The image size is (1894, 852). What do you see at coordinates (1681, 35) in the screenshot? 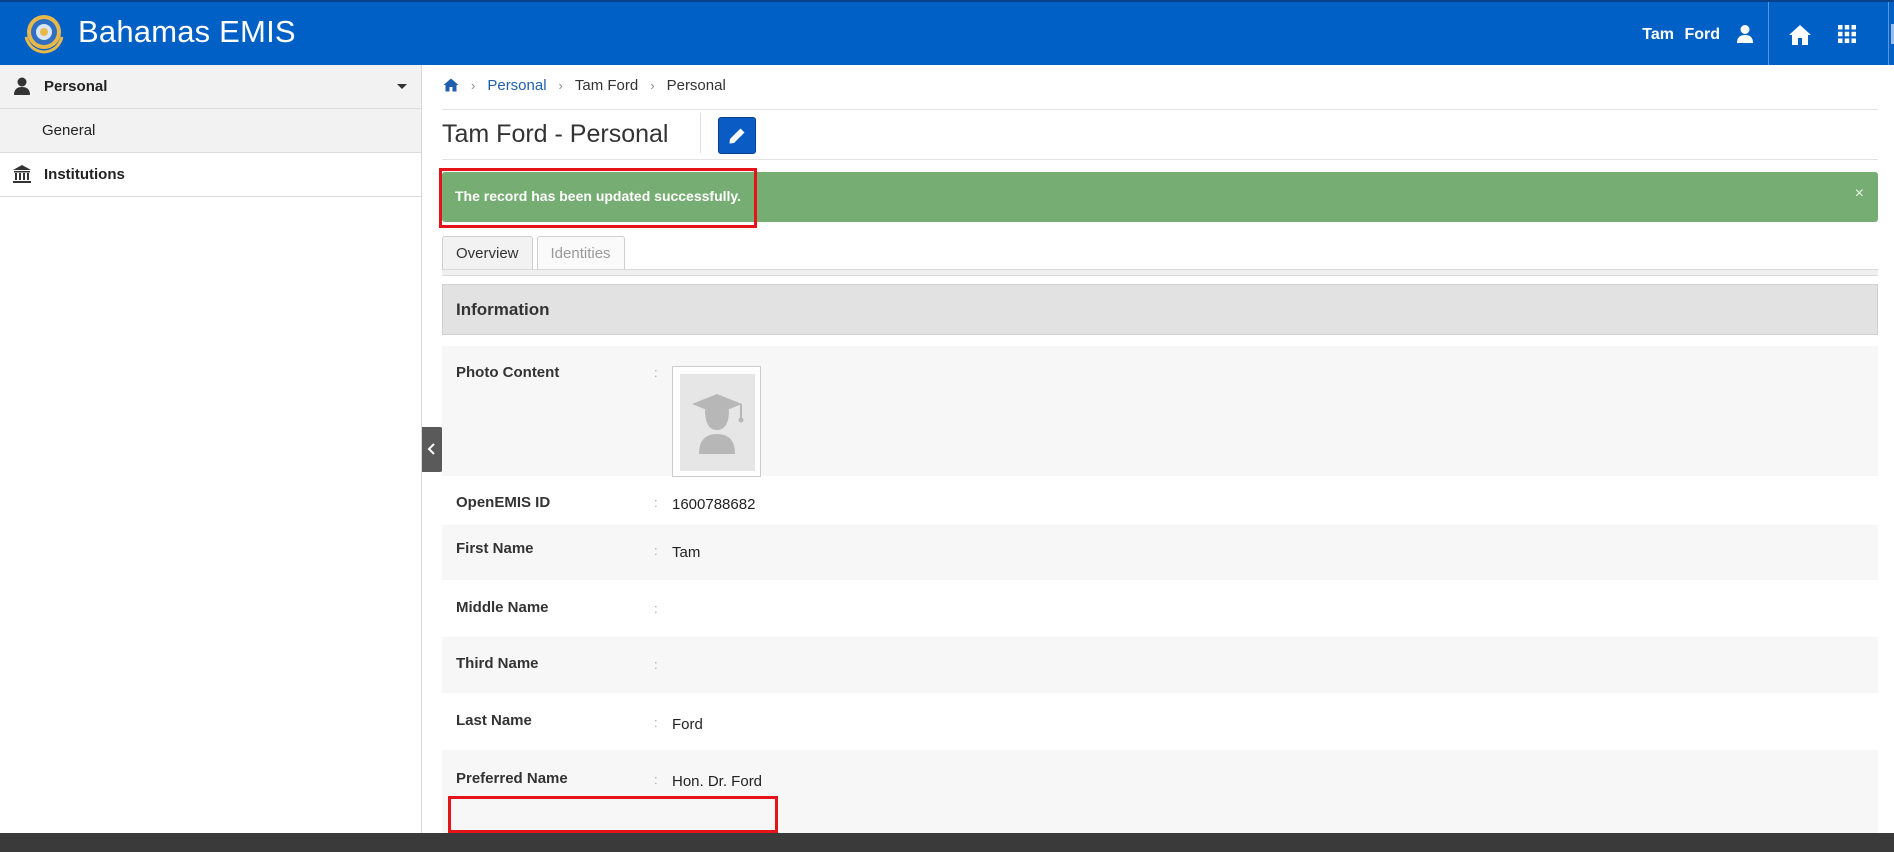
I see `user-name: Tam Ford` at bounding box center [1681, 35].